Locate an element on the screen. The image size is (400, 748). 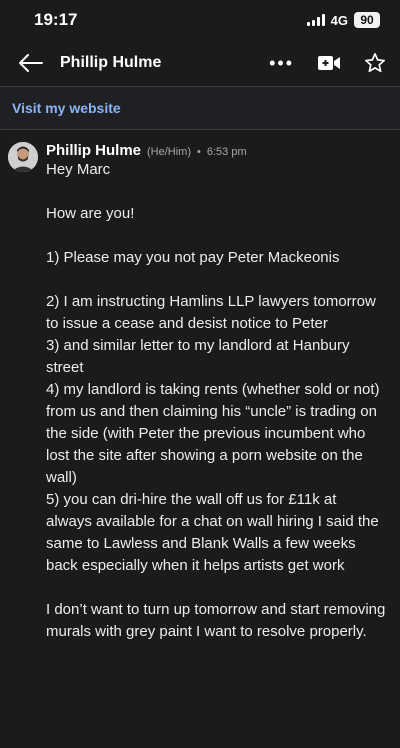
back-arrow-icon is located at coordinates (31, 63).